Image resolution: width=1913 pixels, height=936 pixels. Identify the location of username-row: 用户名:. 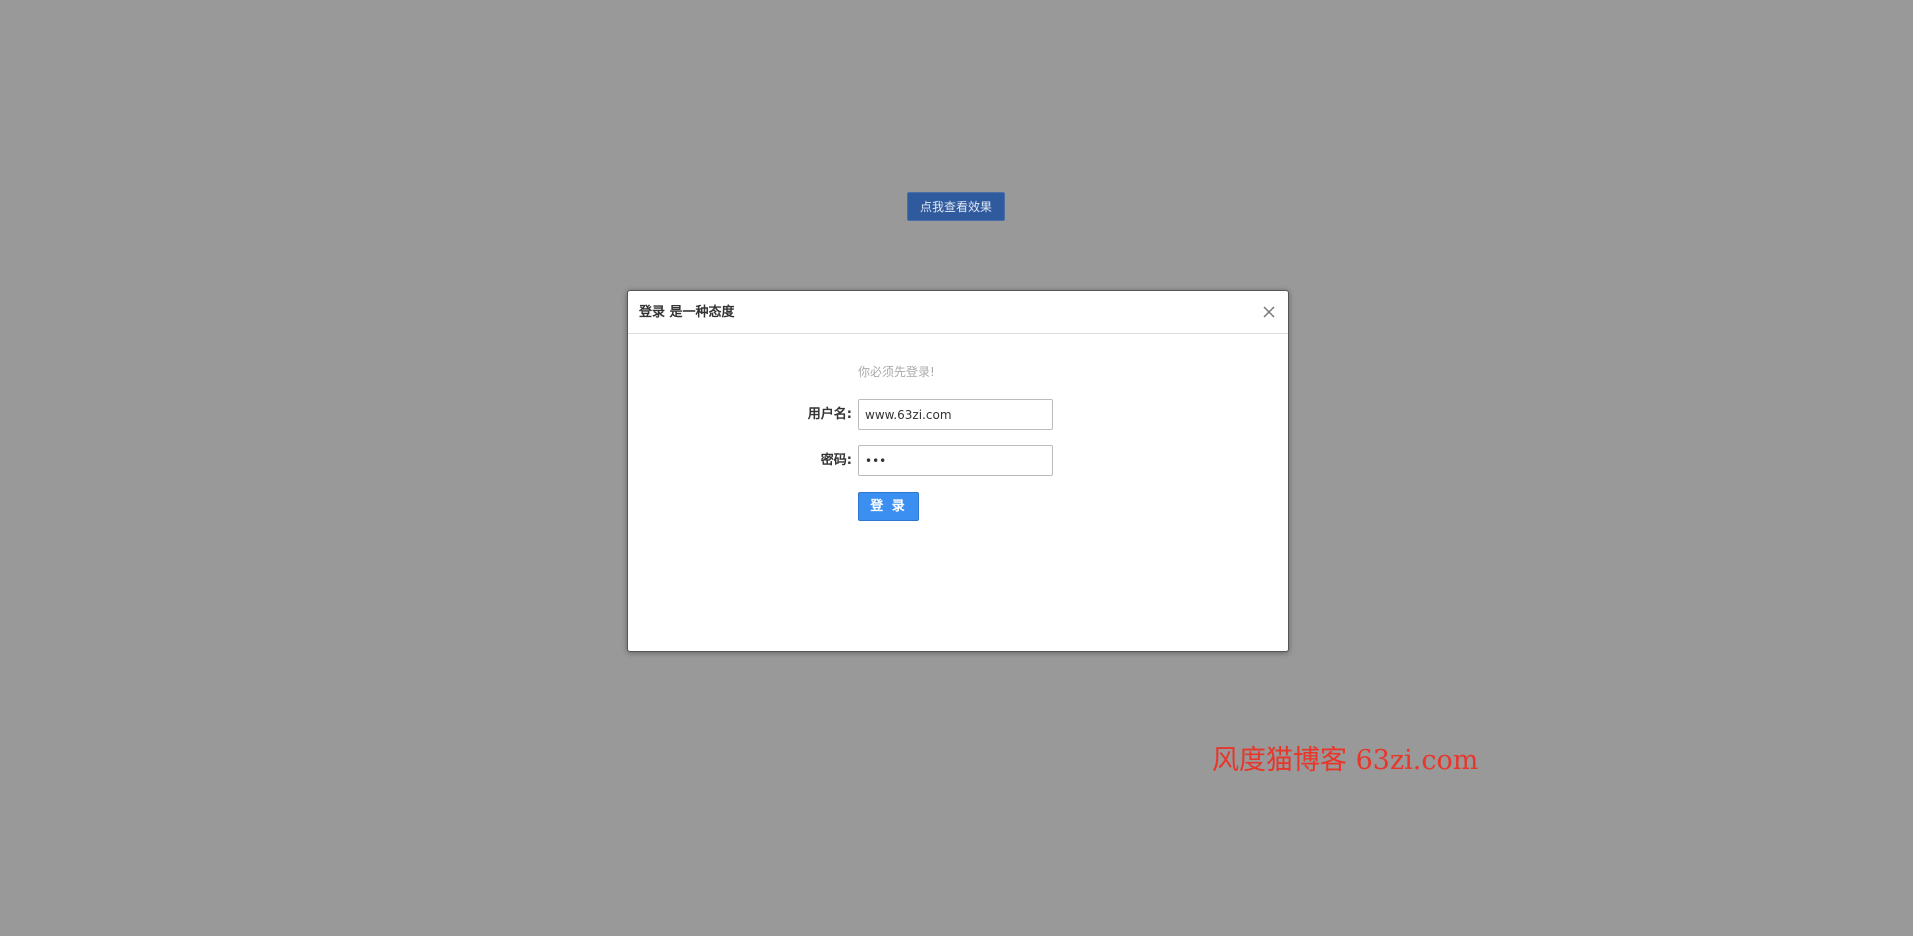
(958, 415).